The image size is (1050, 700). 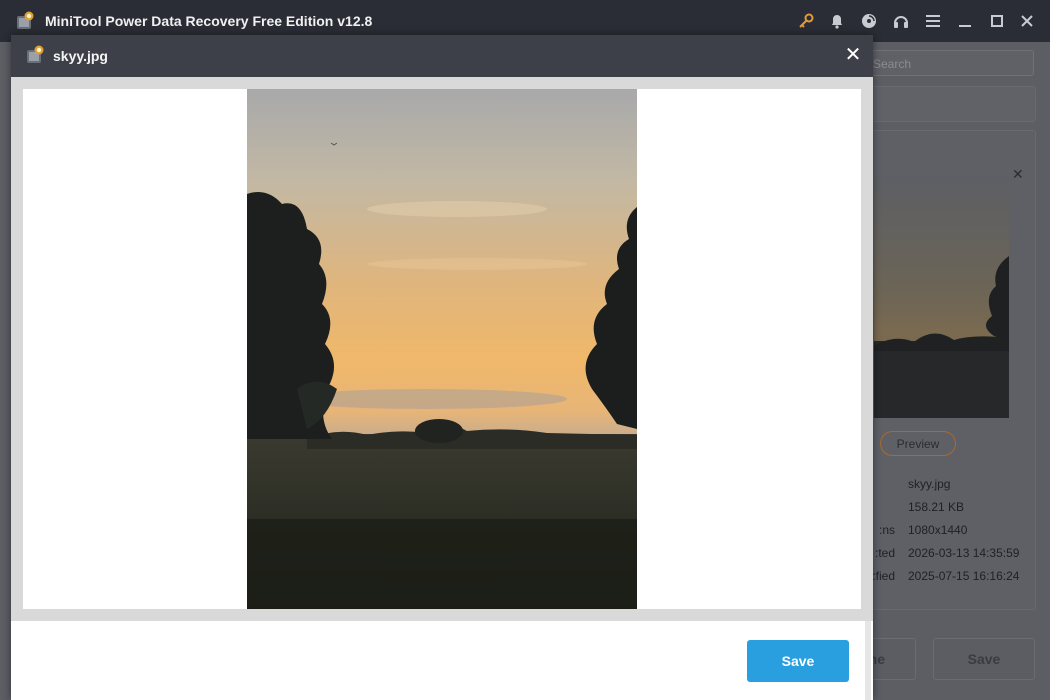 What do you see at coordinates (918, 443) in the screenshot?
I see `preview-button: Preview` at bounding box center [918, 443].